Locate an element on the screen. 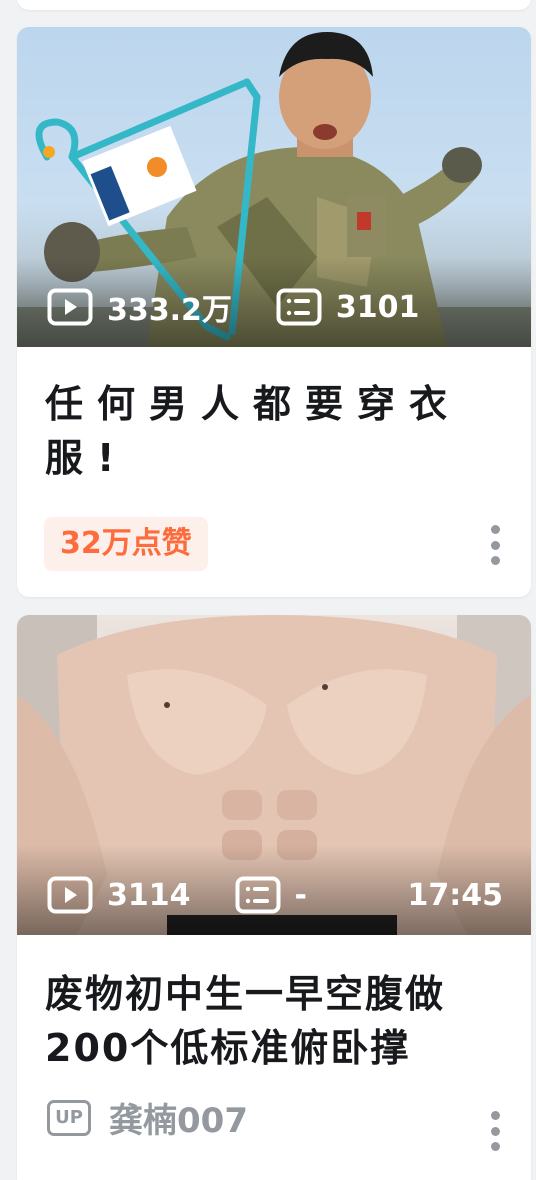 This screenshot has width=536, height=1180. view-count-text: 333.2万 is located at coordinates (169, 310).